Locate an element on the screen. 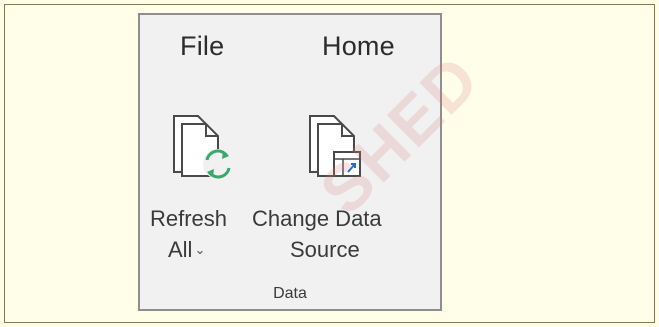 This screenshot has width=659, height=327. tab-home: Home is located at coordinates (358, 46).